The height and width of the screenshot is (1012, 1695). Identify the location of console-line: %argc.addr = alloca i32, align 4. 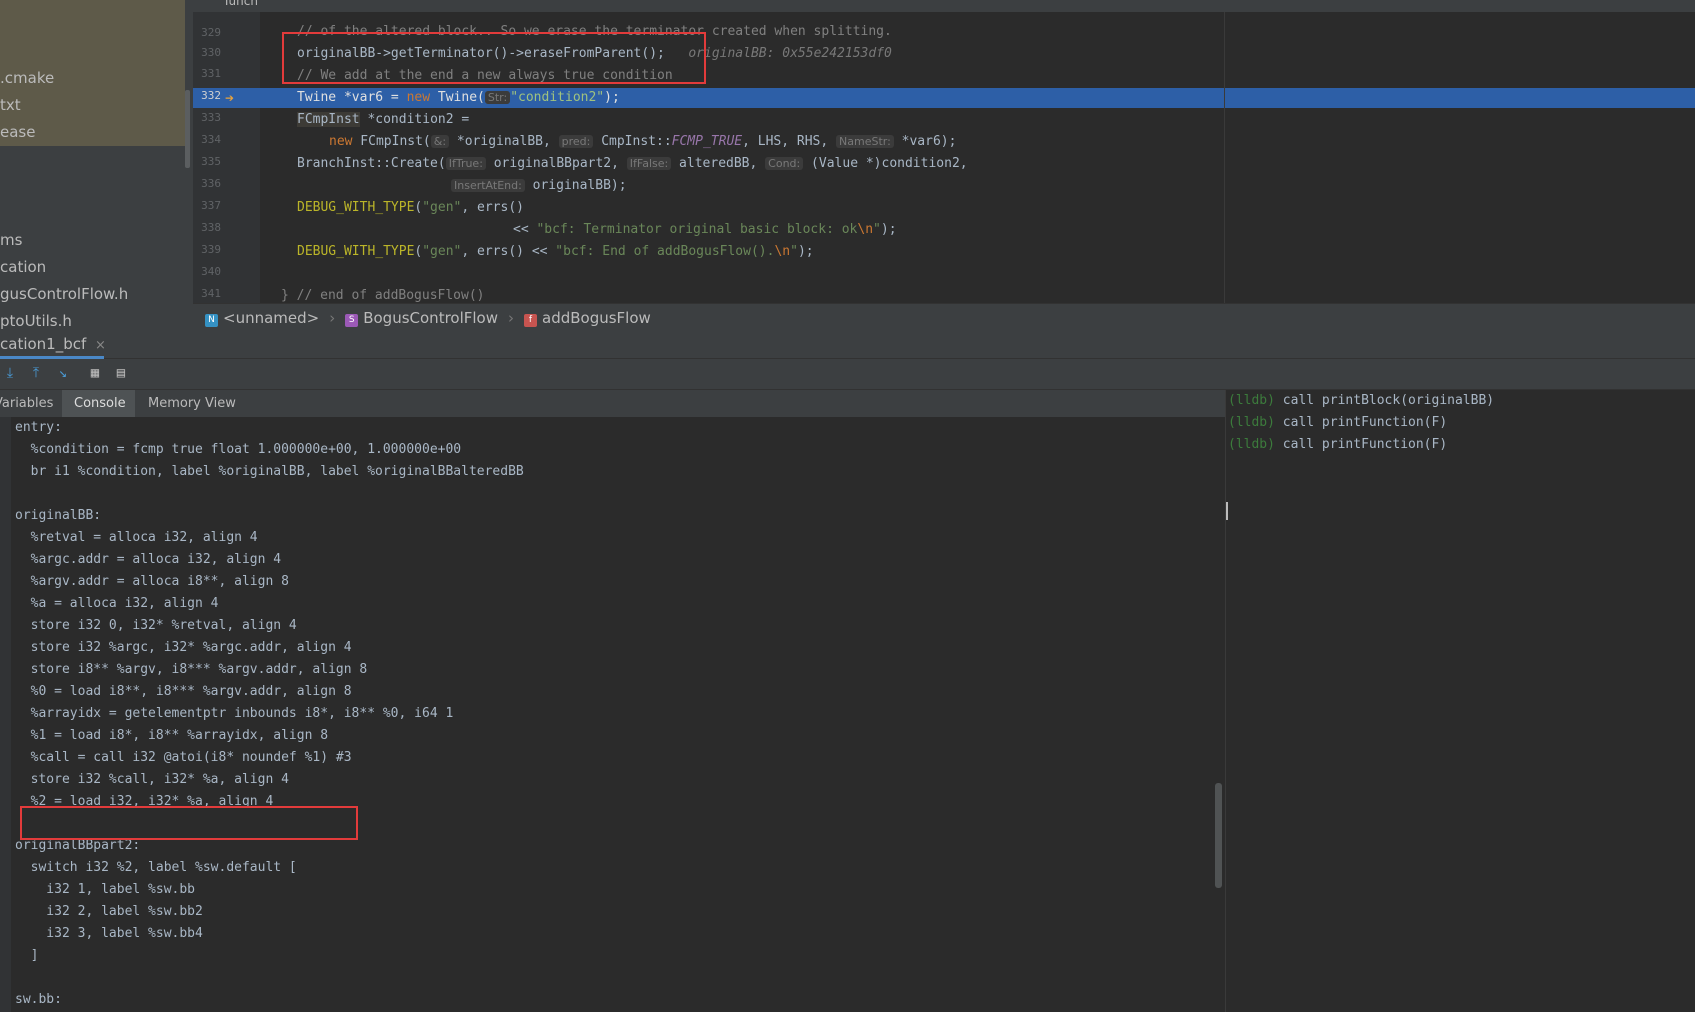
(148, 559).